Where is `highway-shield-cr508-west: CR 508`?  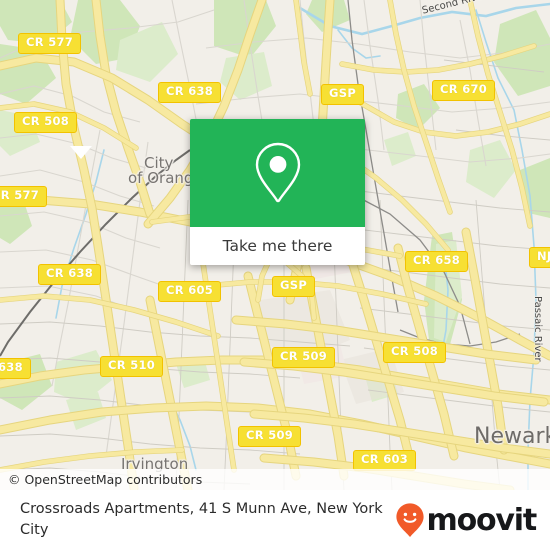
highway-shield-cr508-west: CR 508 is located at coordinates (46, 122).